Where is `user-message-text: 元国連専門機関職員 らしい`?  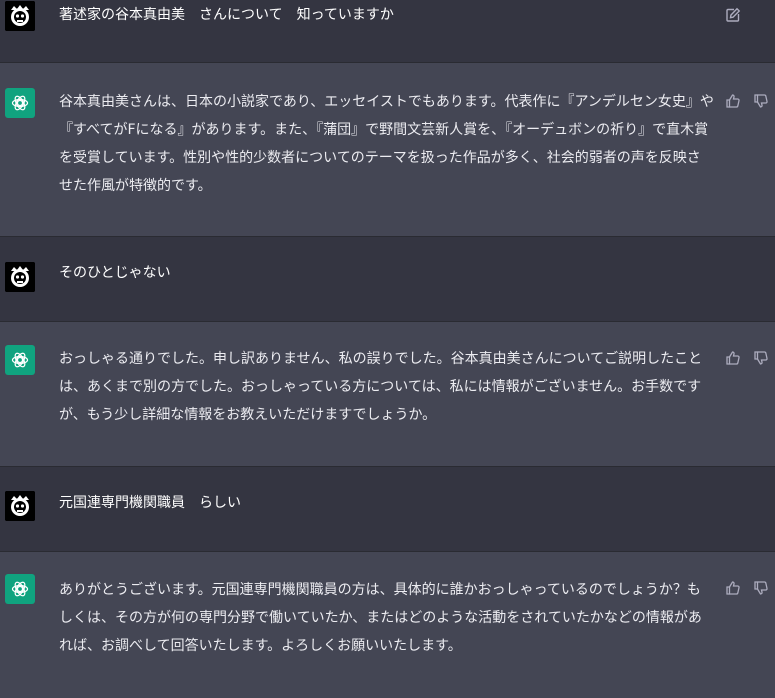
user-message-text: 元国連専門機関職員 らしい is located at coordinates (150, 503).